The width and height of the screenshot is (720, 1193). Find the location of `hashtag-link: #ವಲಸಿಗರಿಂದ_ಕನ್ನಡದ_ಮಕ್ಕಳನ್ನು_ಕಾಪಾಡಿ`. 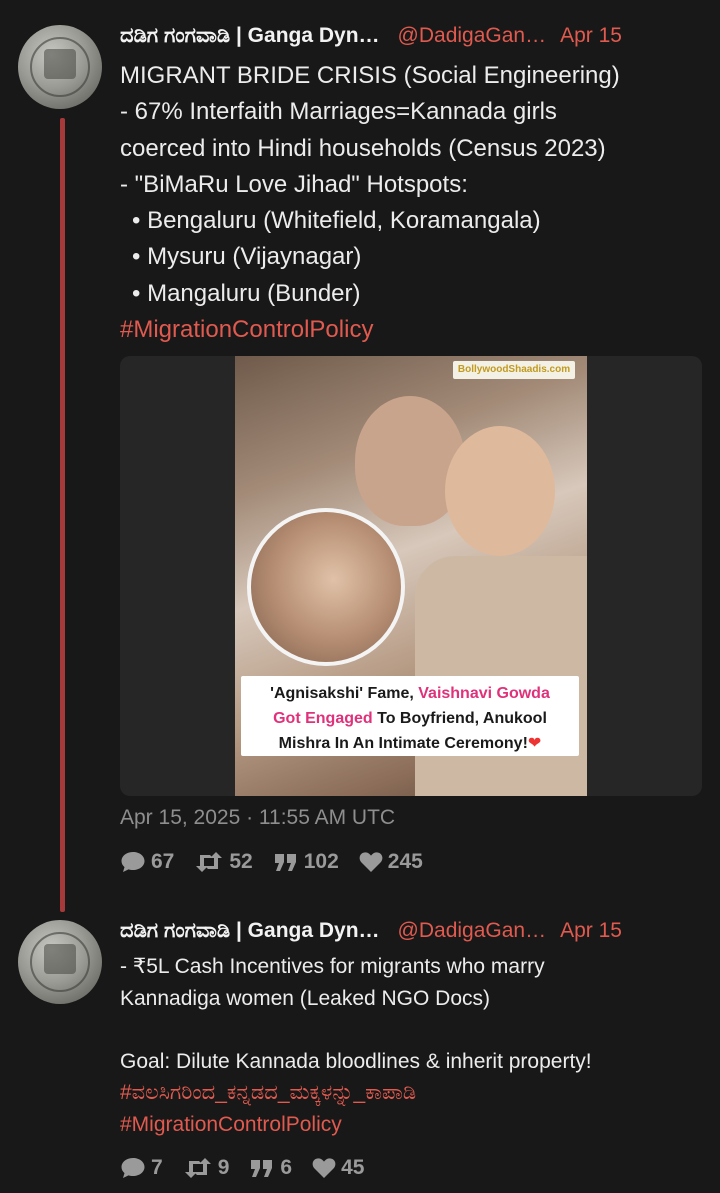

hashtag-link: #ವಲಸಿಗರಿಂದ_ಕನ್ನಡದ_ಮಕ್ಕಳನ್ನು_ಕಾಪಾಡಿ is located at coordinates (411, 1093).